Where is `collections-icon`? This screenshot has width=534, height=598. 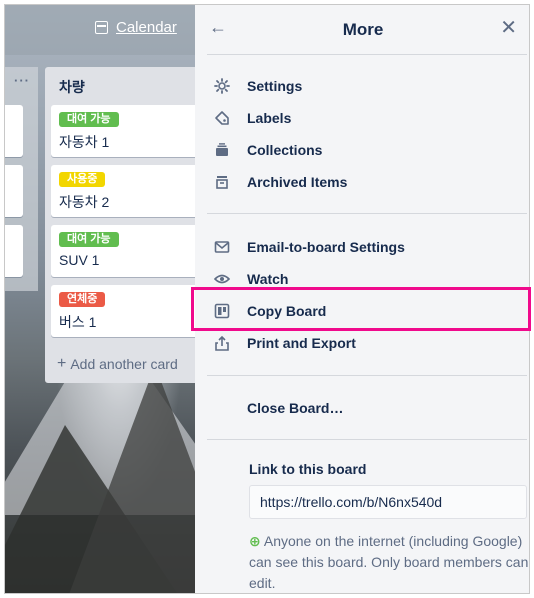
collections-icon is located at coordinates (222, 150).